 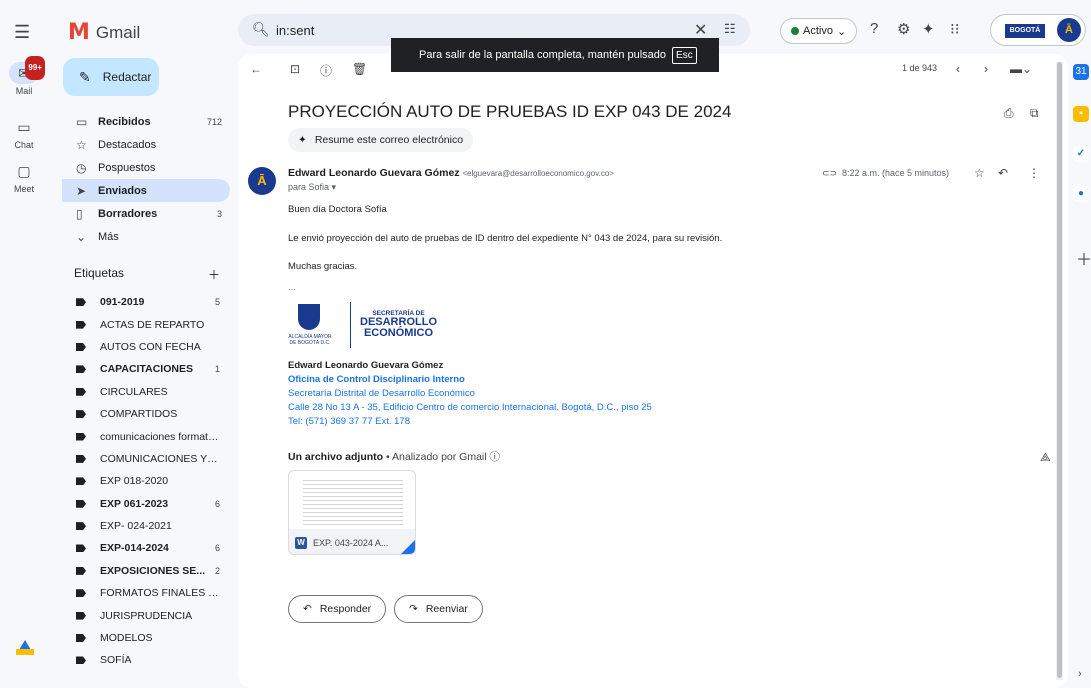 What do you see at coordinates (359, 69) in the screenshot?
I see `delete-icon: 🗑︎` at bounding box center [359, 69].